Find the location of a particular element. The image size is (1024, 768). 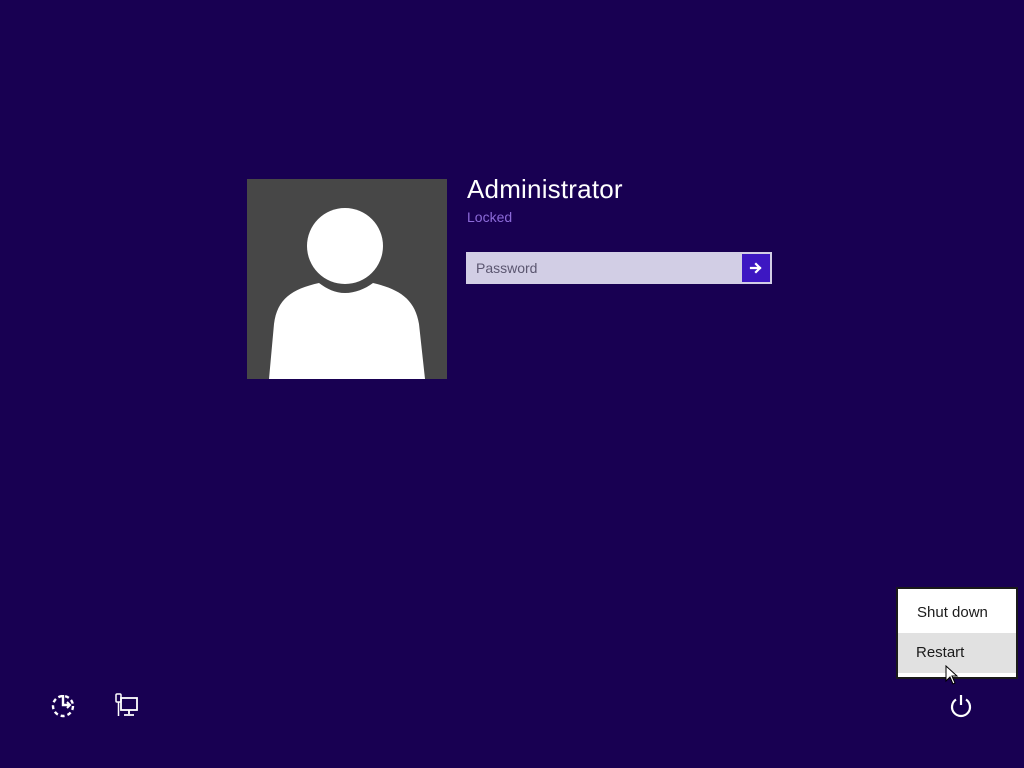

network-icon is located at coordinates (126, 704).